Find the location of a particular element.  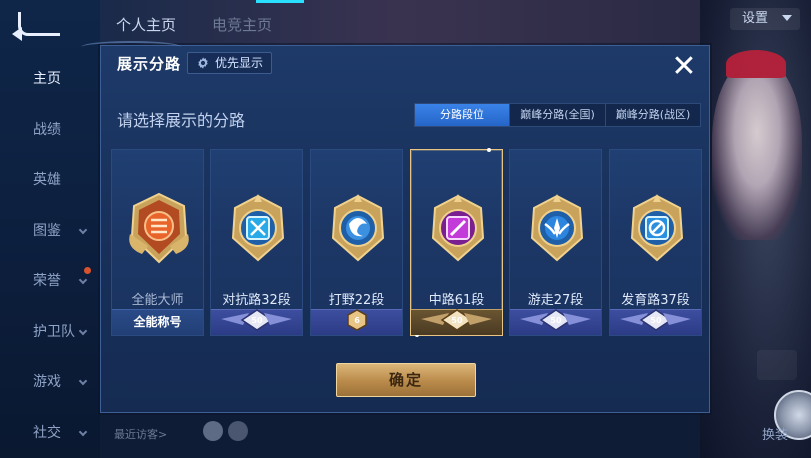

all-round-title-bar: 全能称号 is located at coordinates (157, 322).